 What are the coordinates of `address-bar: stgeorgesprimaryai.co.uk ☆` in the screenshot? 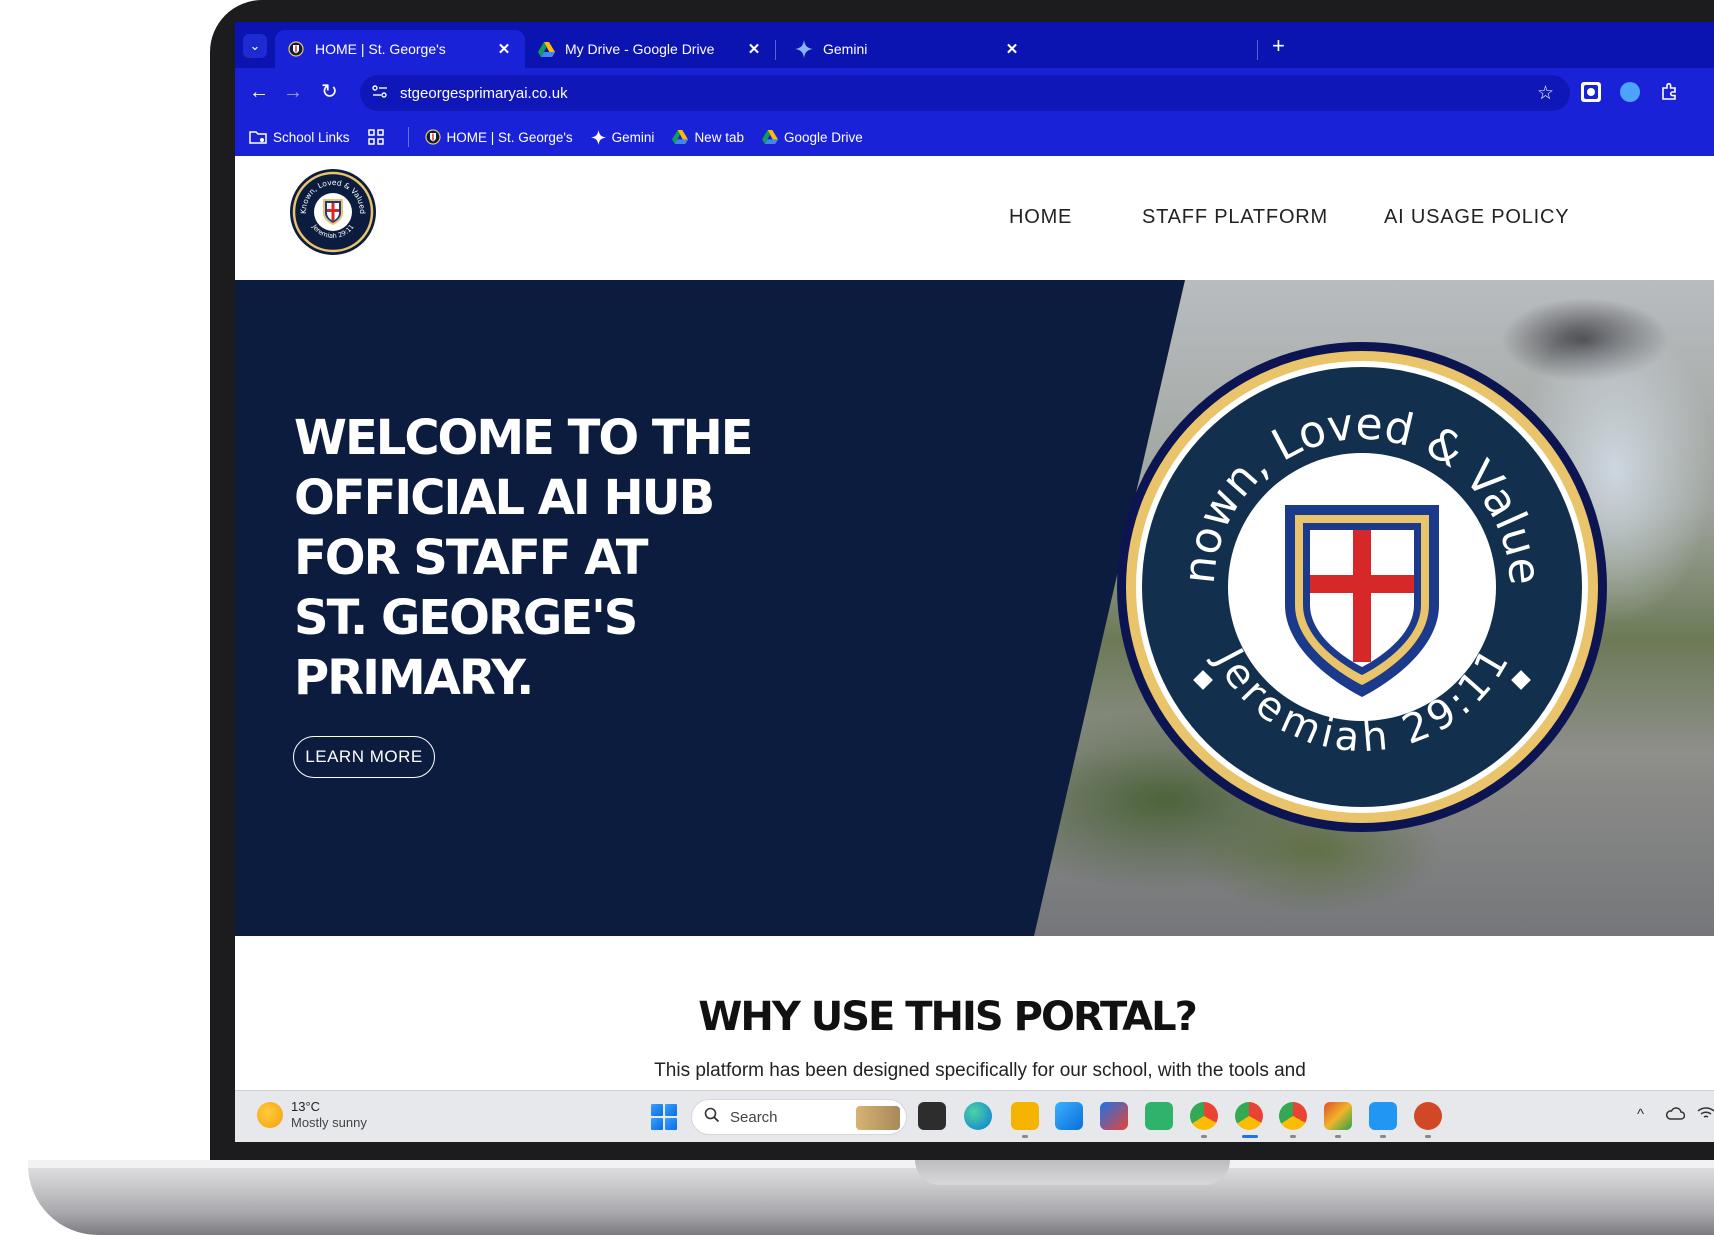 It's located at (965, 93).